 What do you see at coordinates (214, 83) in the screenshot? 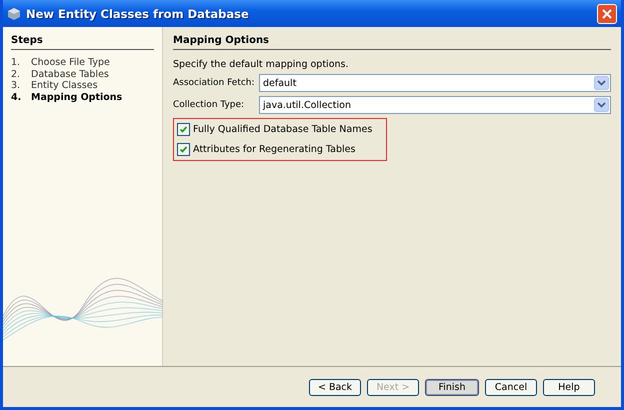
I see `field-label: Association Fetch:` at bounding box center [214, 83].